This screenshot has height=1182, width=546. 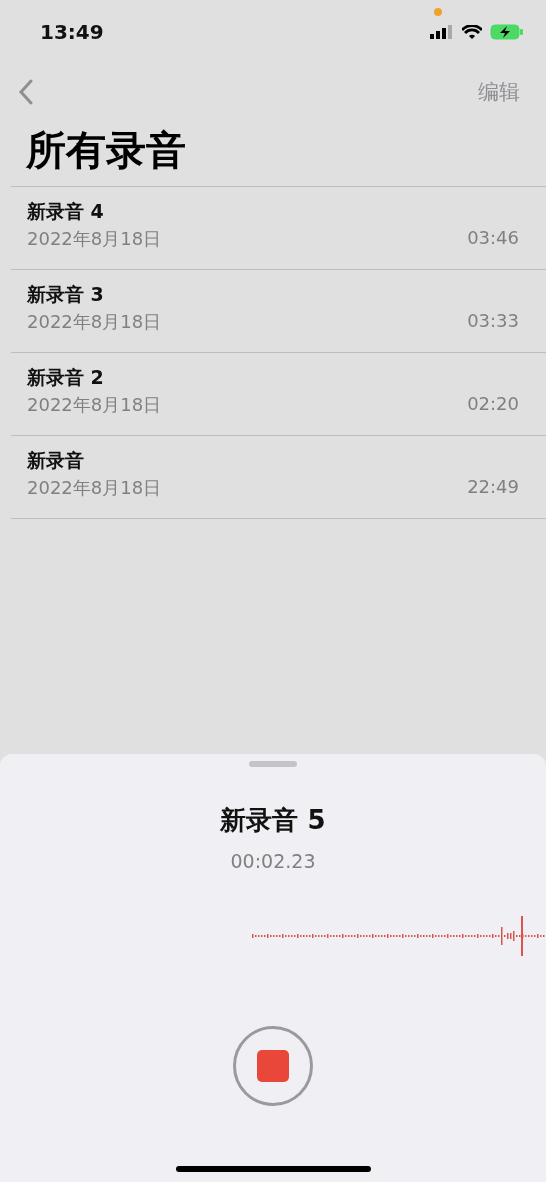 I want to click on page-title: 所有录音, so click(x=106, y=150).